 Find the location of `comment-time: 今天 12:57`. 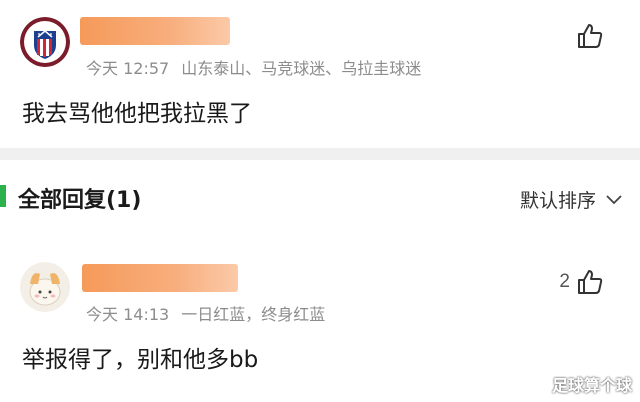

comment-time: 今天 12:57 is located at coordinates (128, 68).